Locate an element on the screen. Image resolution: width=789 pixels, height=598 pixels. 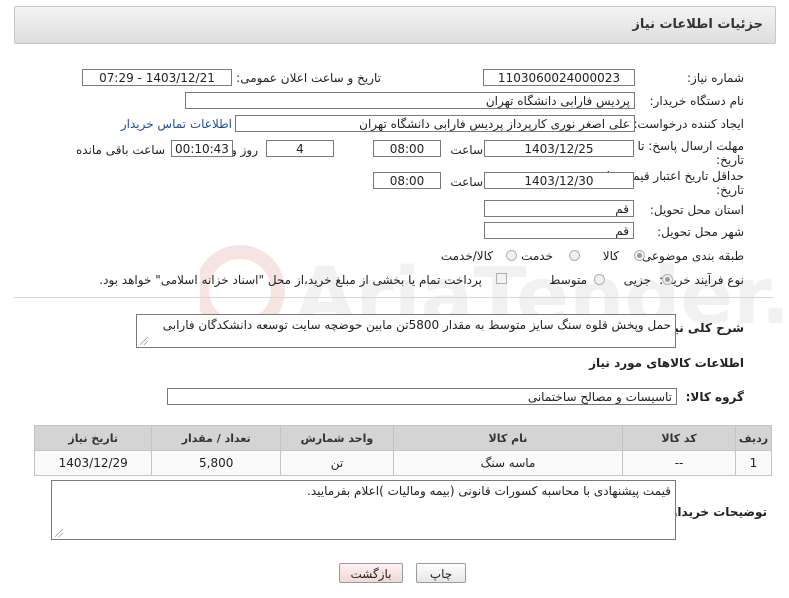
category-option-goods: کالا is located at coordinates (610, 256).